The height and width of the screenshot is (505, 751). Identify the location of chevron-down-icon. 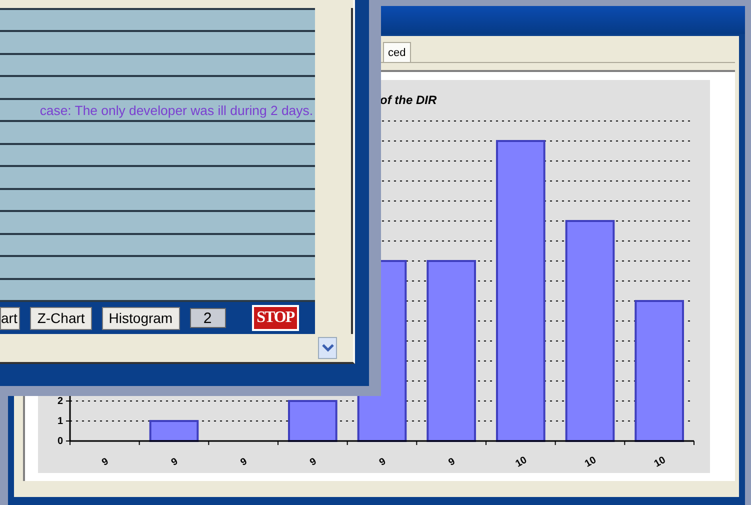
(328, 348).